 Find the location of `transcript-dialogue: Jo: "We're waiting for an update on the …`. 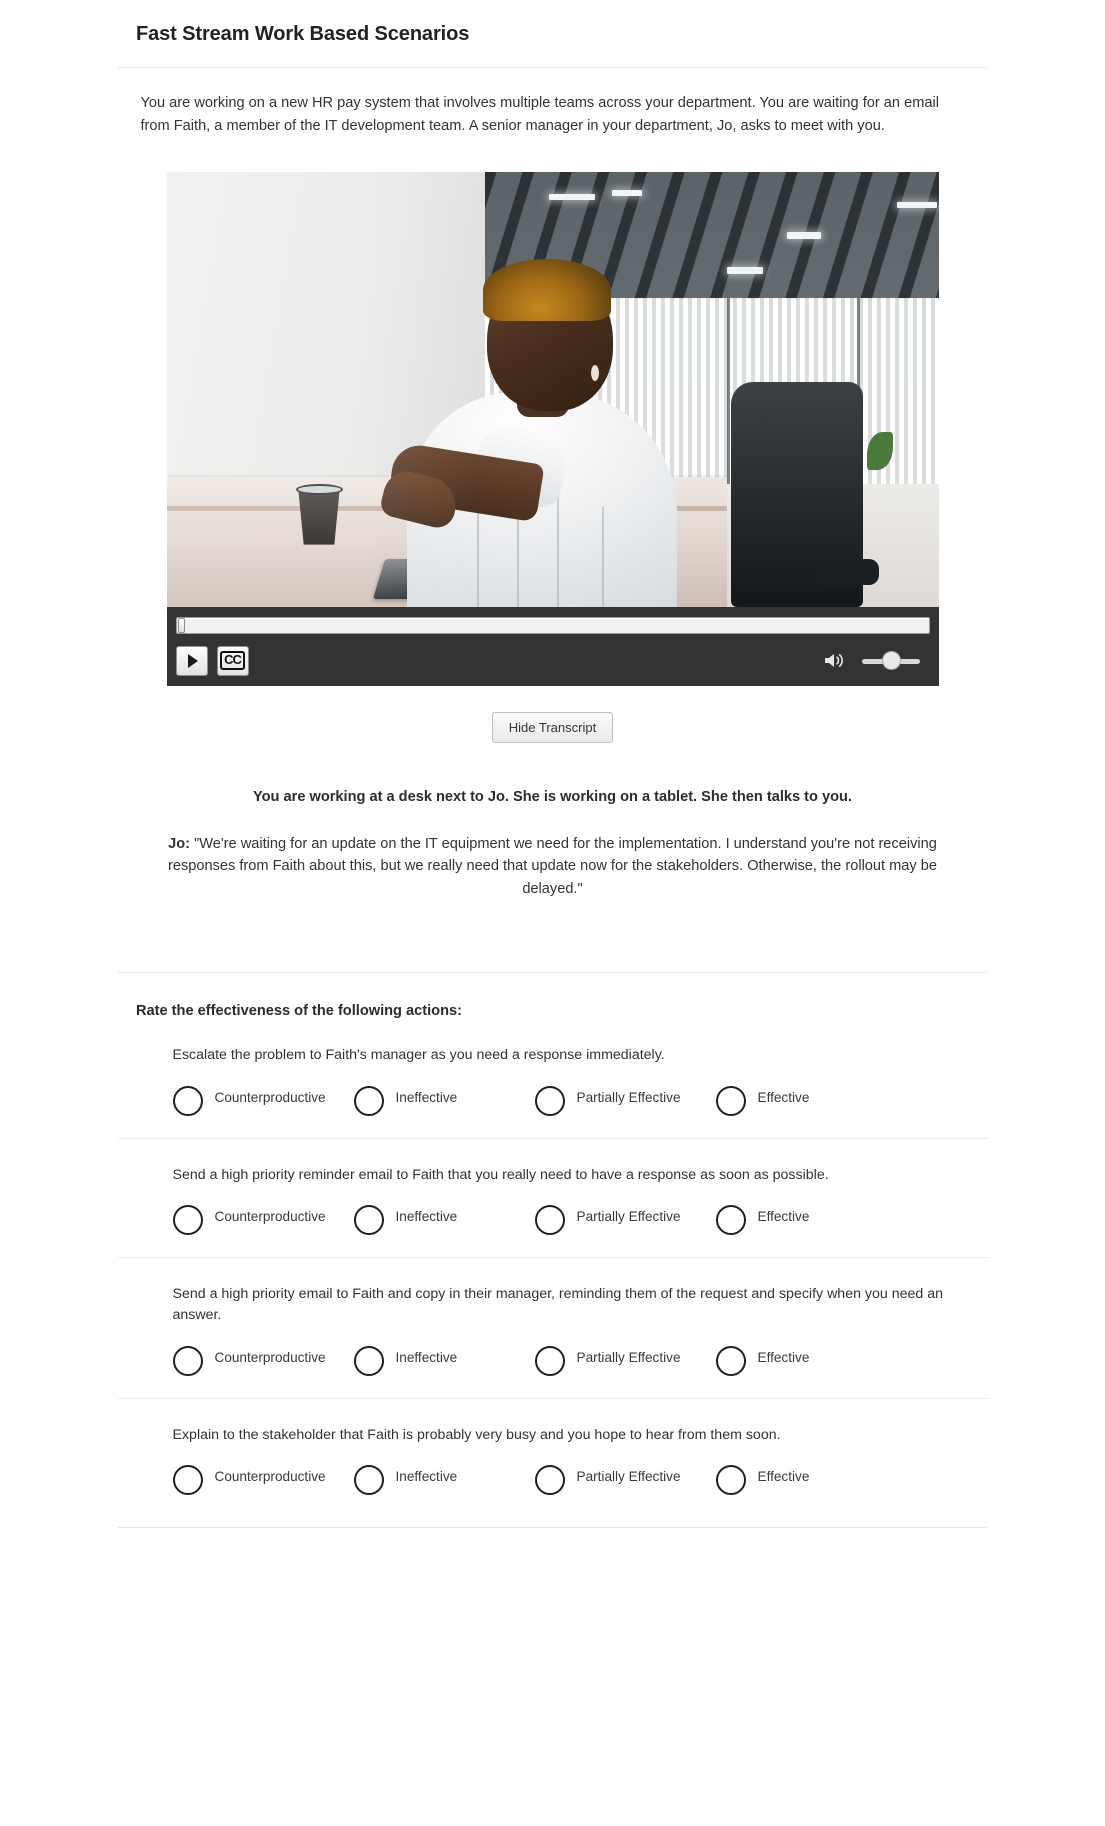

transcript-dialogue: Jo: "We're waiting for an update on the … is located at coordinates (553, 867).